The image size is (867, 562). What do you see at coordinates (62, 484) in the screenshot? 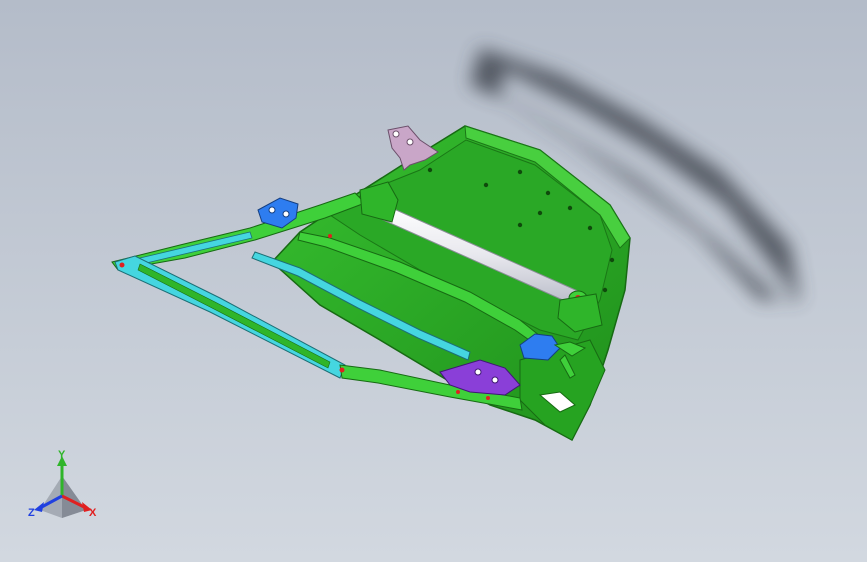
I see `axis-triad: Y X Z` at bounding box center [62, 484].